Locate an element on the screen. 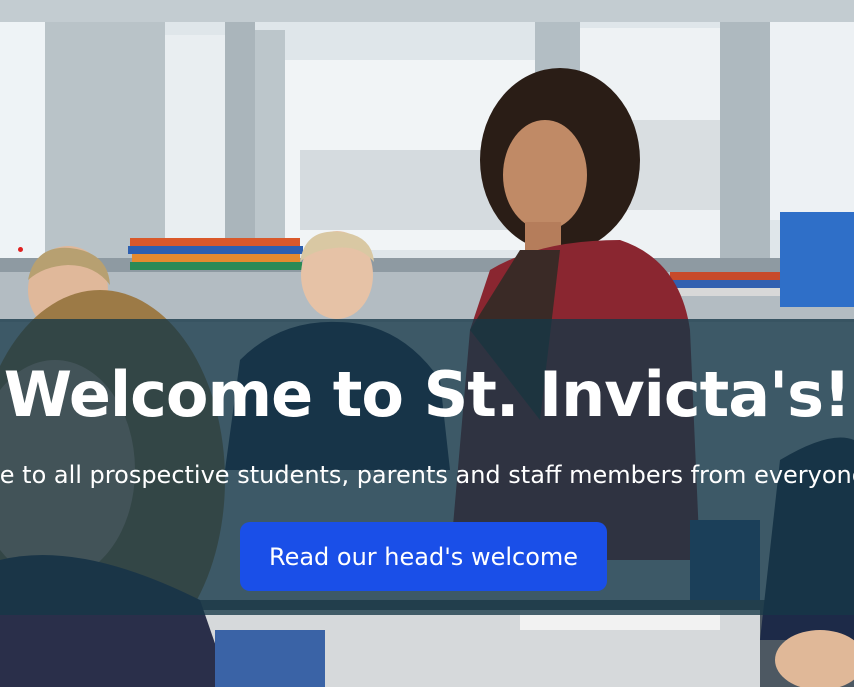  read-heads-welcome-button: Read our head's welcome is located at coordinates (423, 556).